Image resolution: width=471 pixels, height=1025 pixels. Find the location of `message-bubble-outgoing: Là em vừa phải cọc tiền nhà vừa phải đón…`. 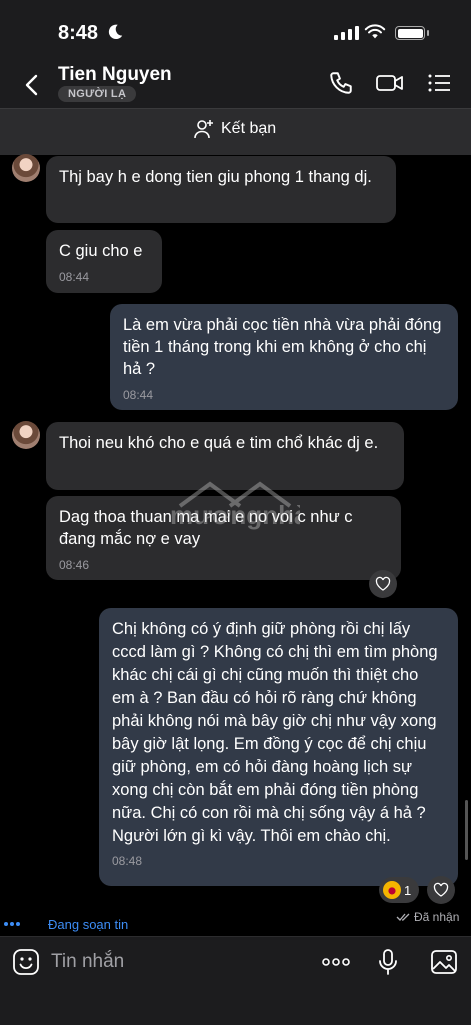

message-bubble-outgoing: Là em vừa phải cọc tiền nhà vừa phải đón… is located at coordinates (284, 357).